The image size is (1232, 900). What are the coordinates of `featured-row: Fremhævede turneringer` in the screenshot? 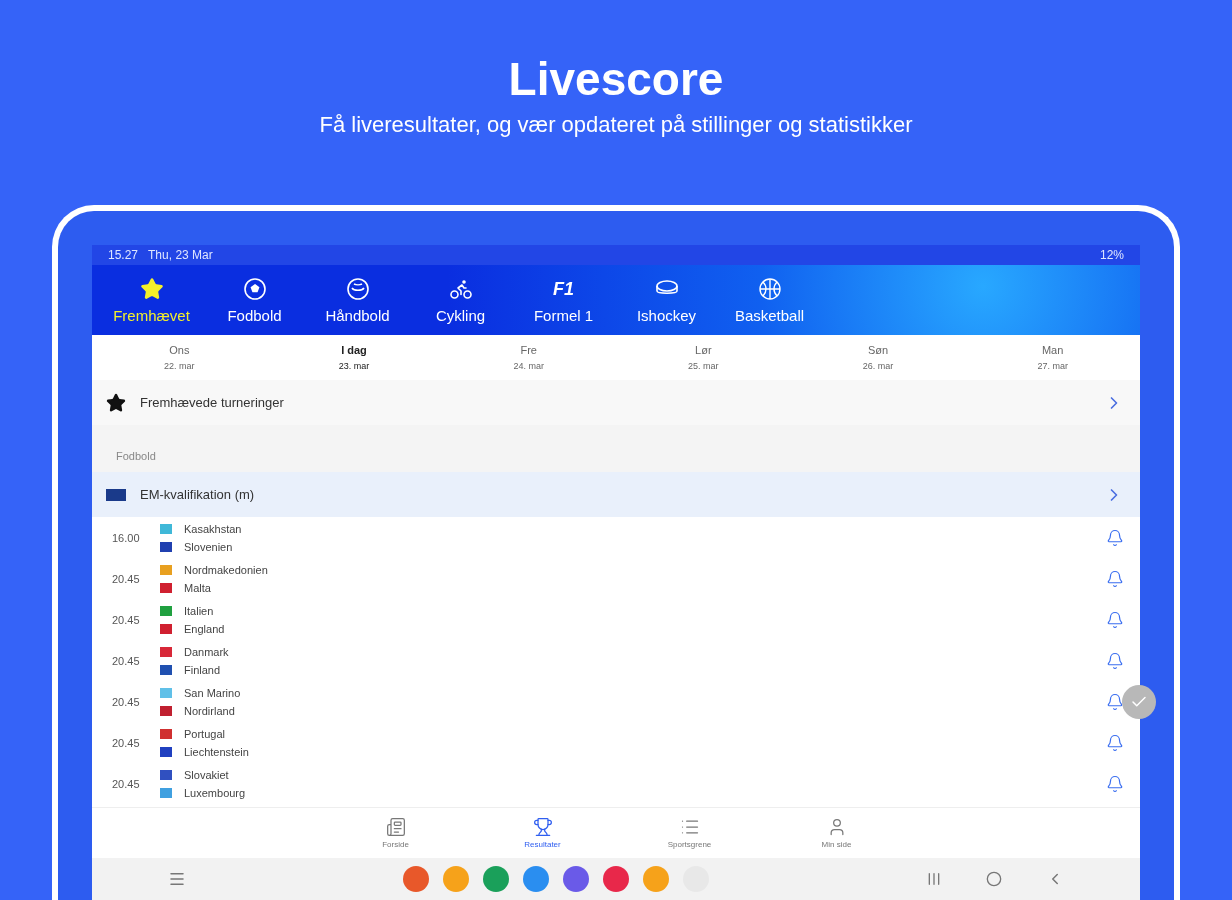 It's located at (616, 402).